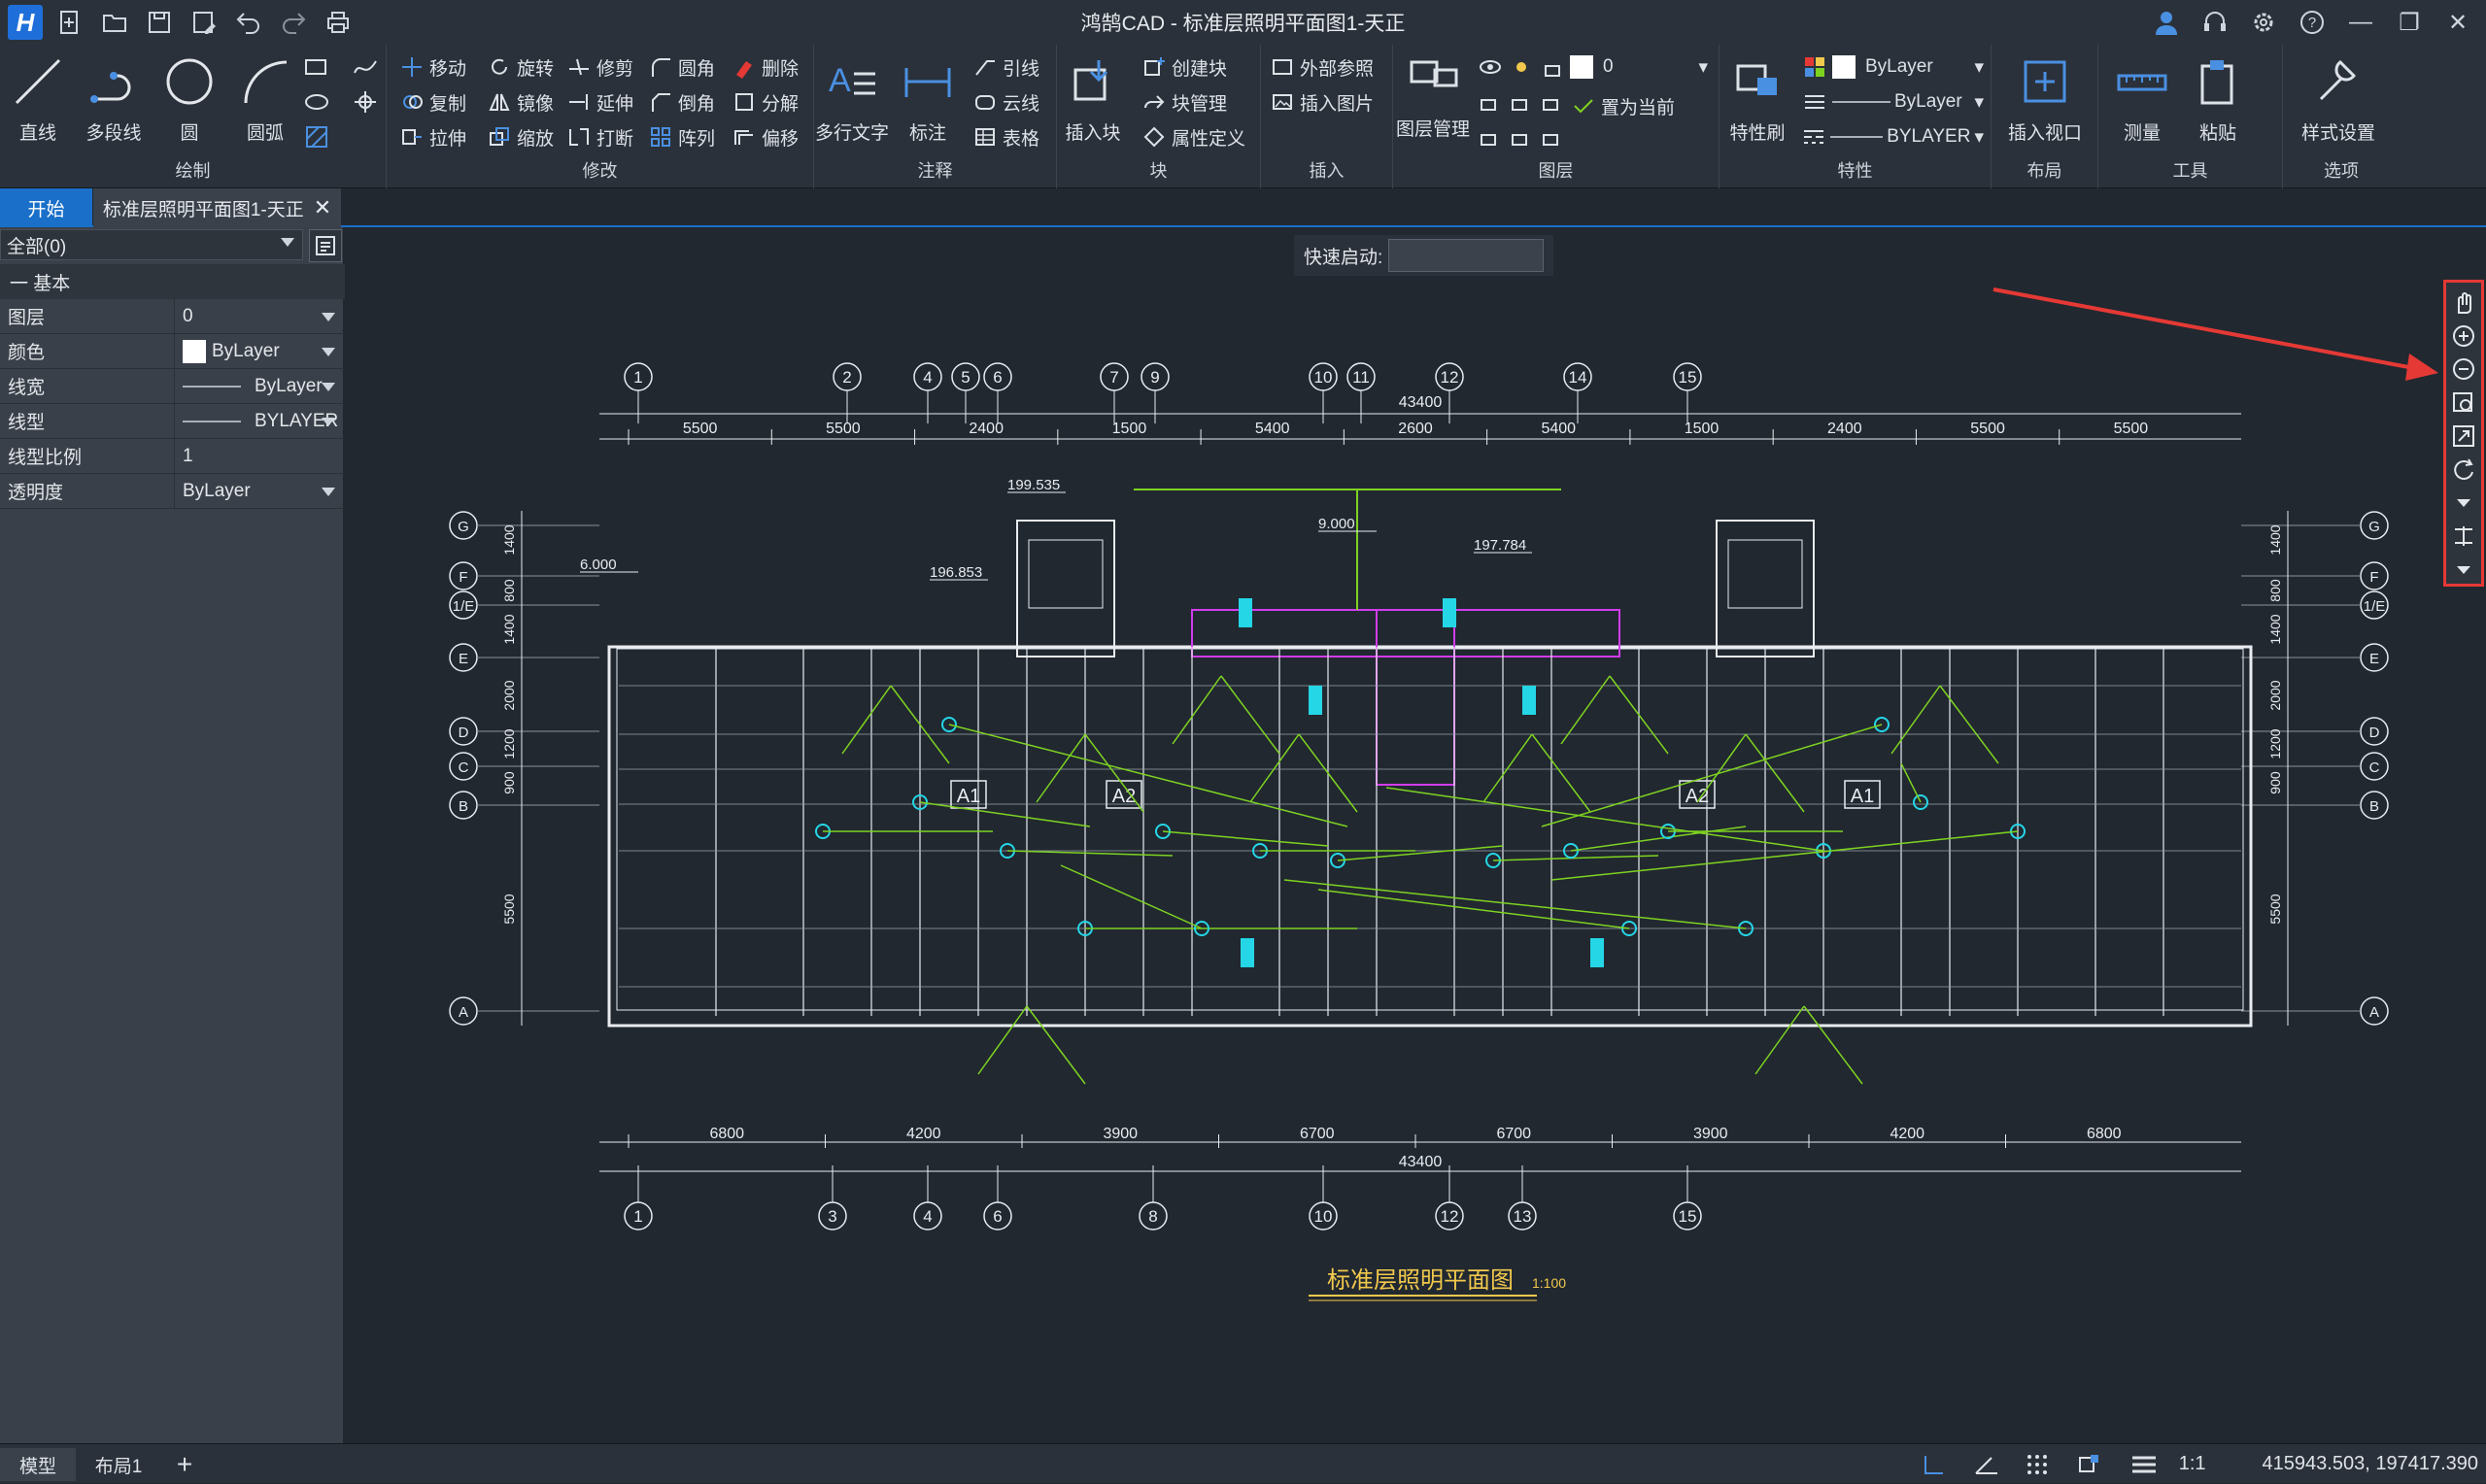  What do you see at coordinates (172, 281) in the screenshot?
I see `section-basic: 一 基本` at bounding box center [172, 281].